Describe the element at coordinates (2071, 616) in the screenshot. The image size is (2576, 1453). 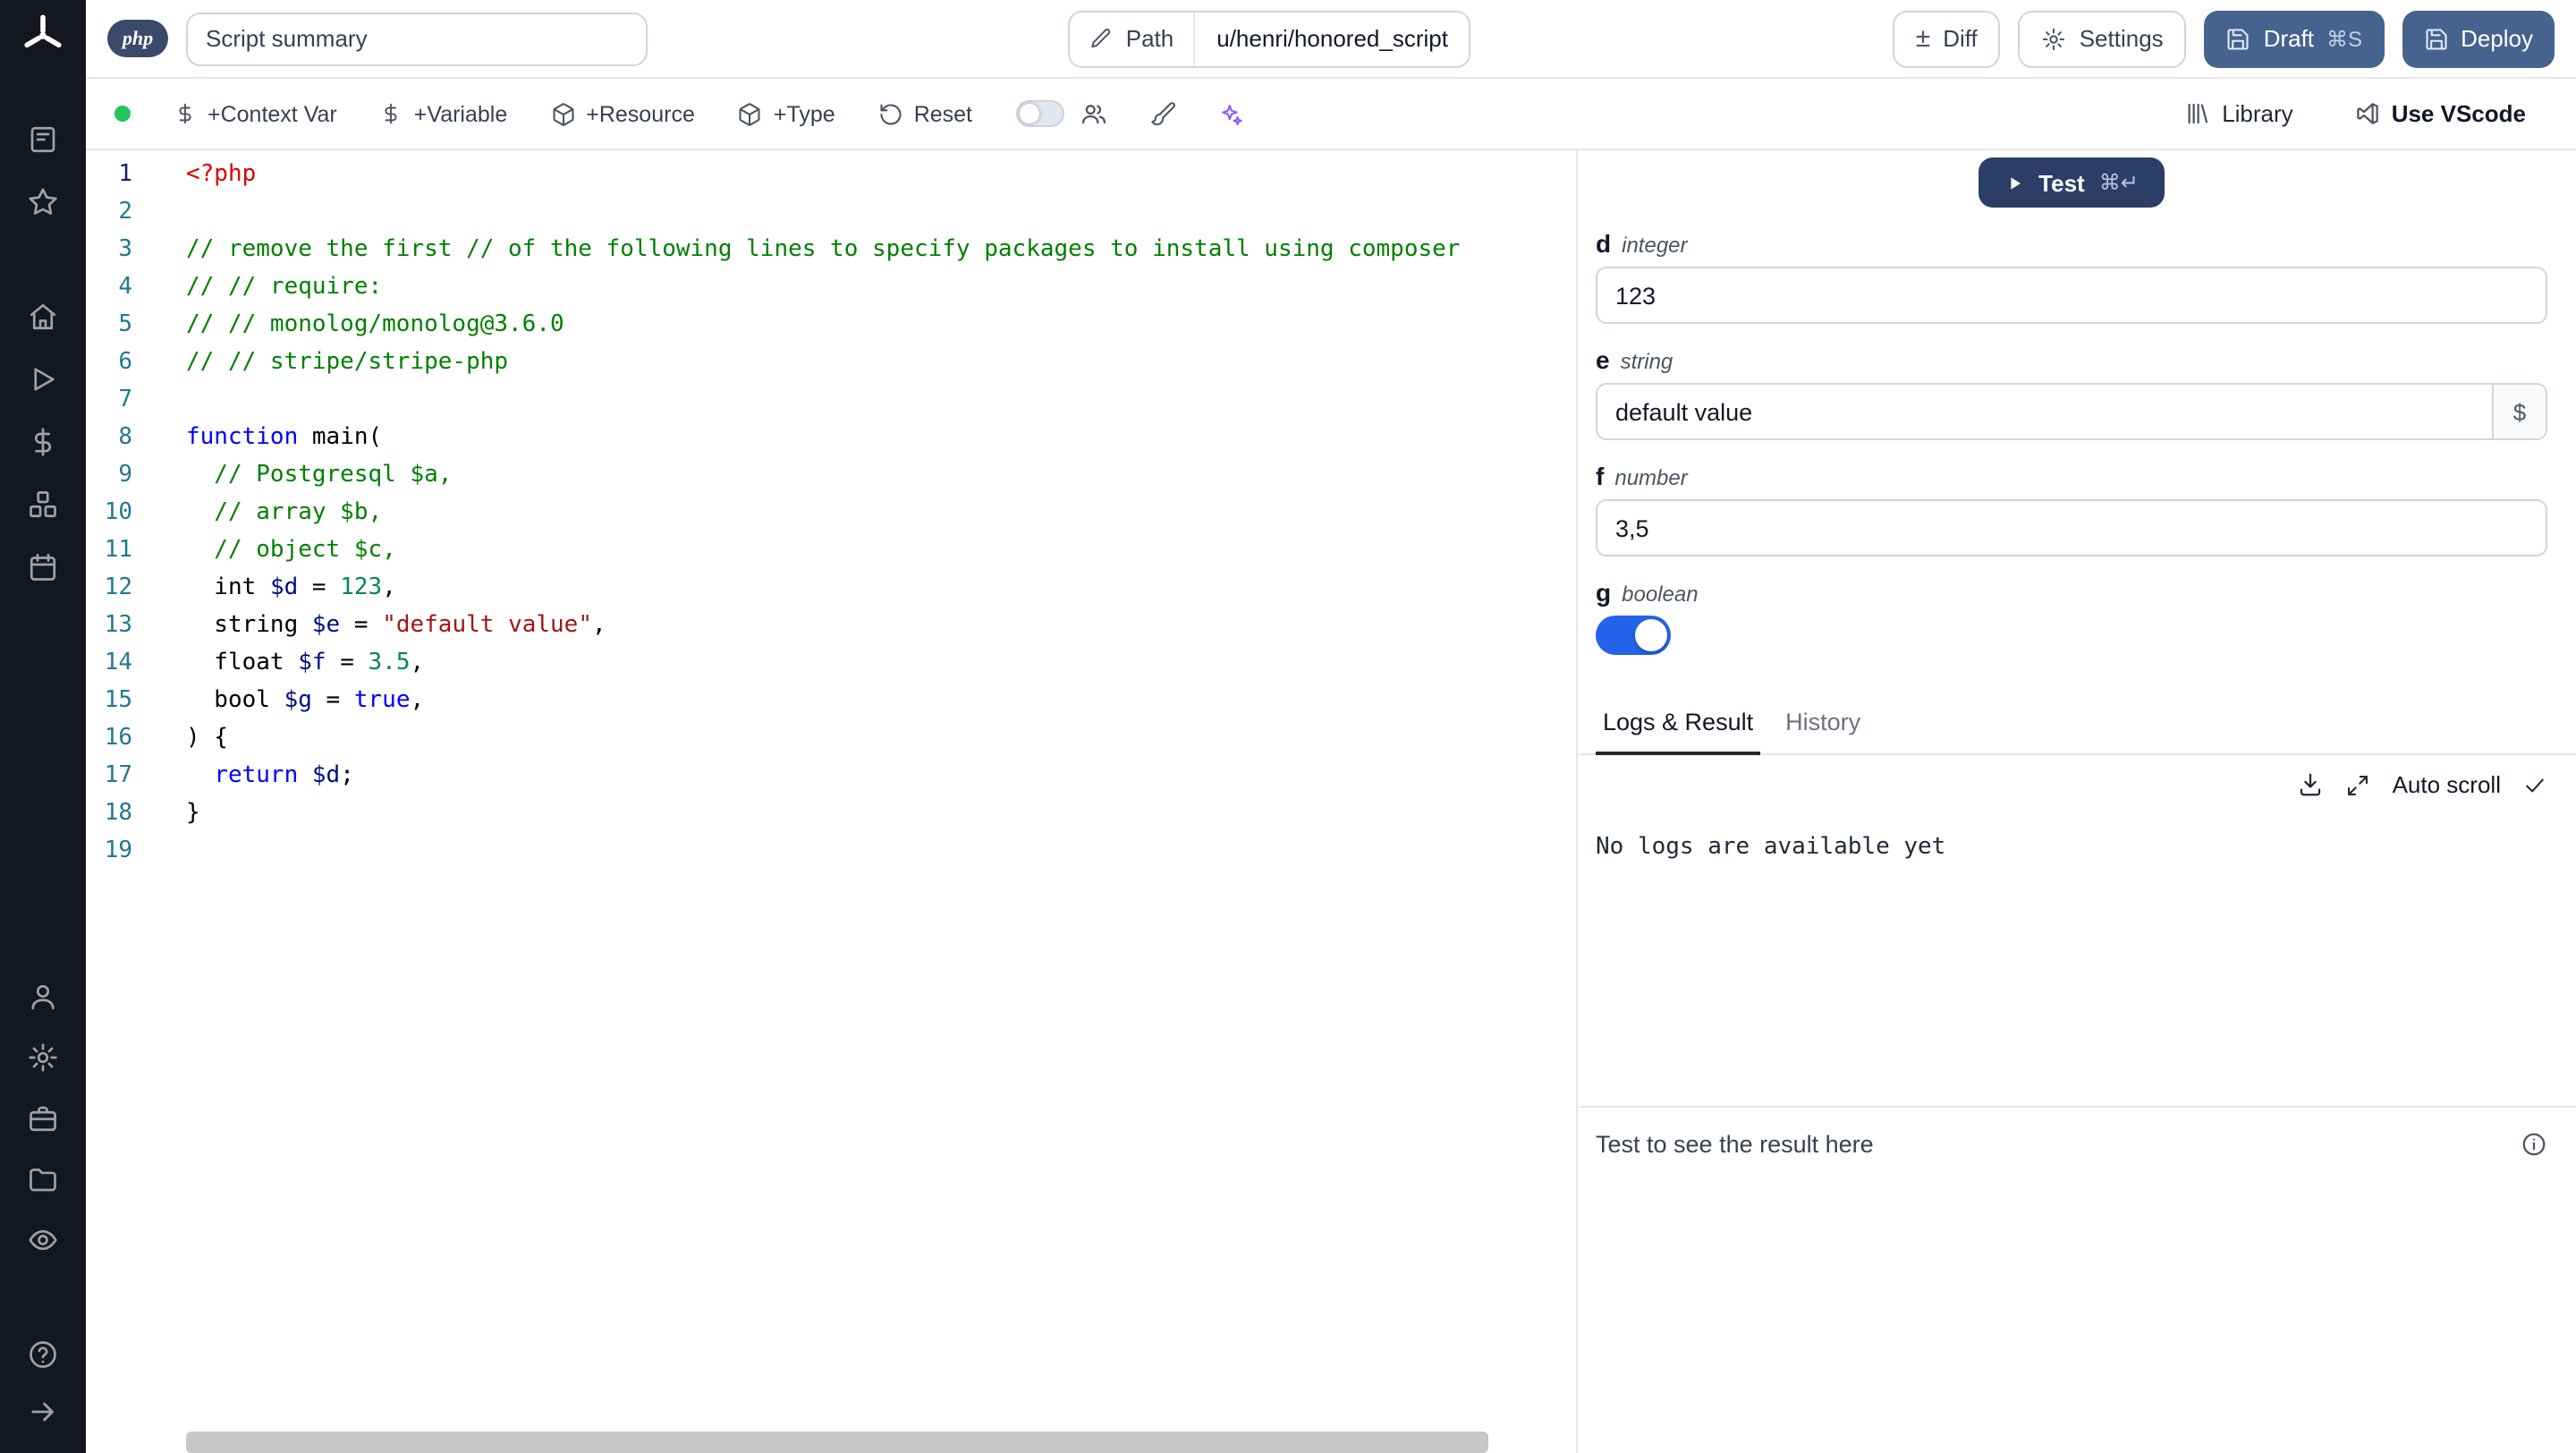
I see `field-g: g boolean` at that location.